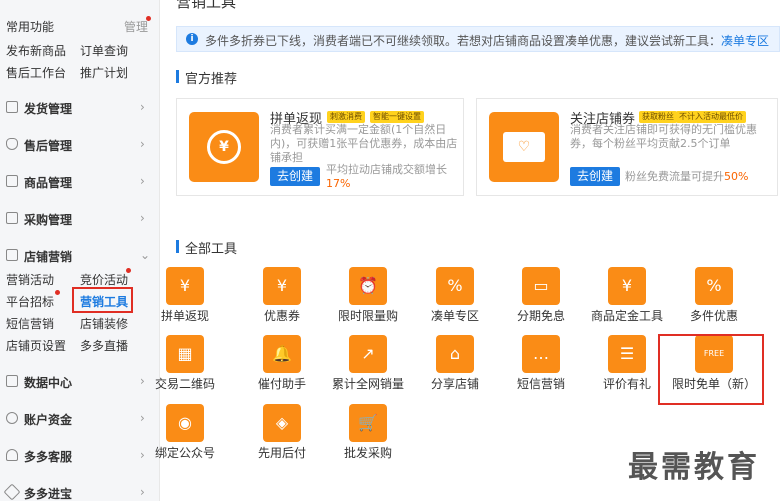 This screenshot has width=780, height=501. Describe the element at coordinates (282, 370) in the screenshot. I see `tool-item: 🔔 催付助手` at that location.